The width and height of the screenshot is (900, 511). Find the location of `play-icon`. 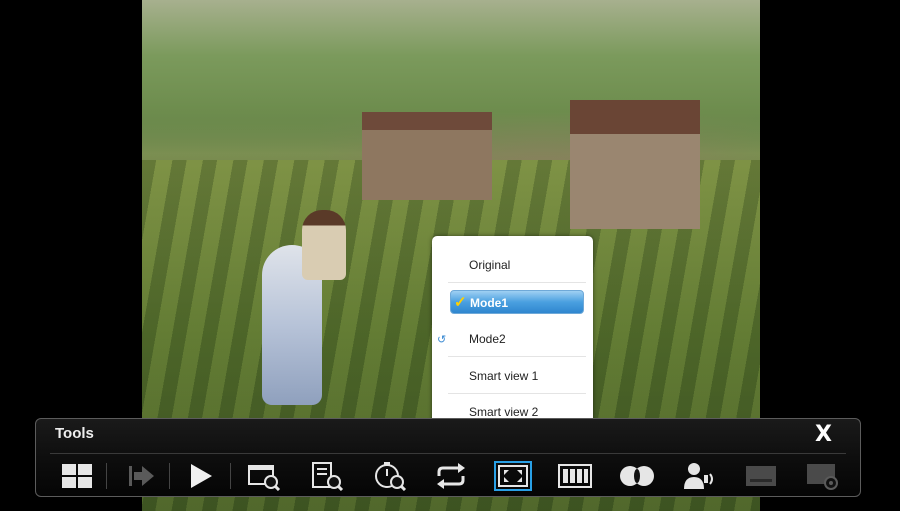

play-icon is located at coordinates (201, 476).